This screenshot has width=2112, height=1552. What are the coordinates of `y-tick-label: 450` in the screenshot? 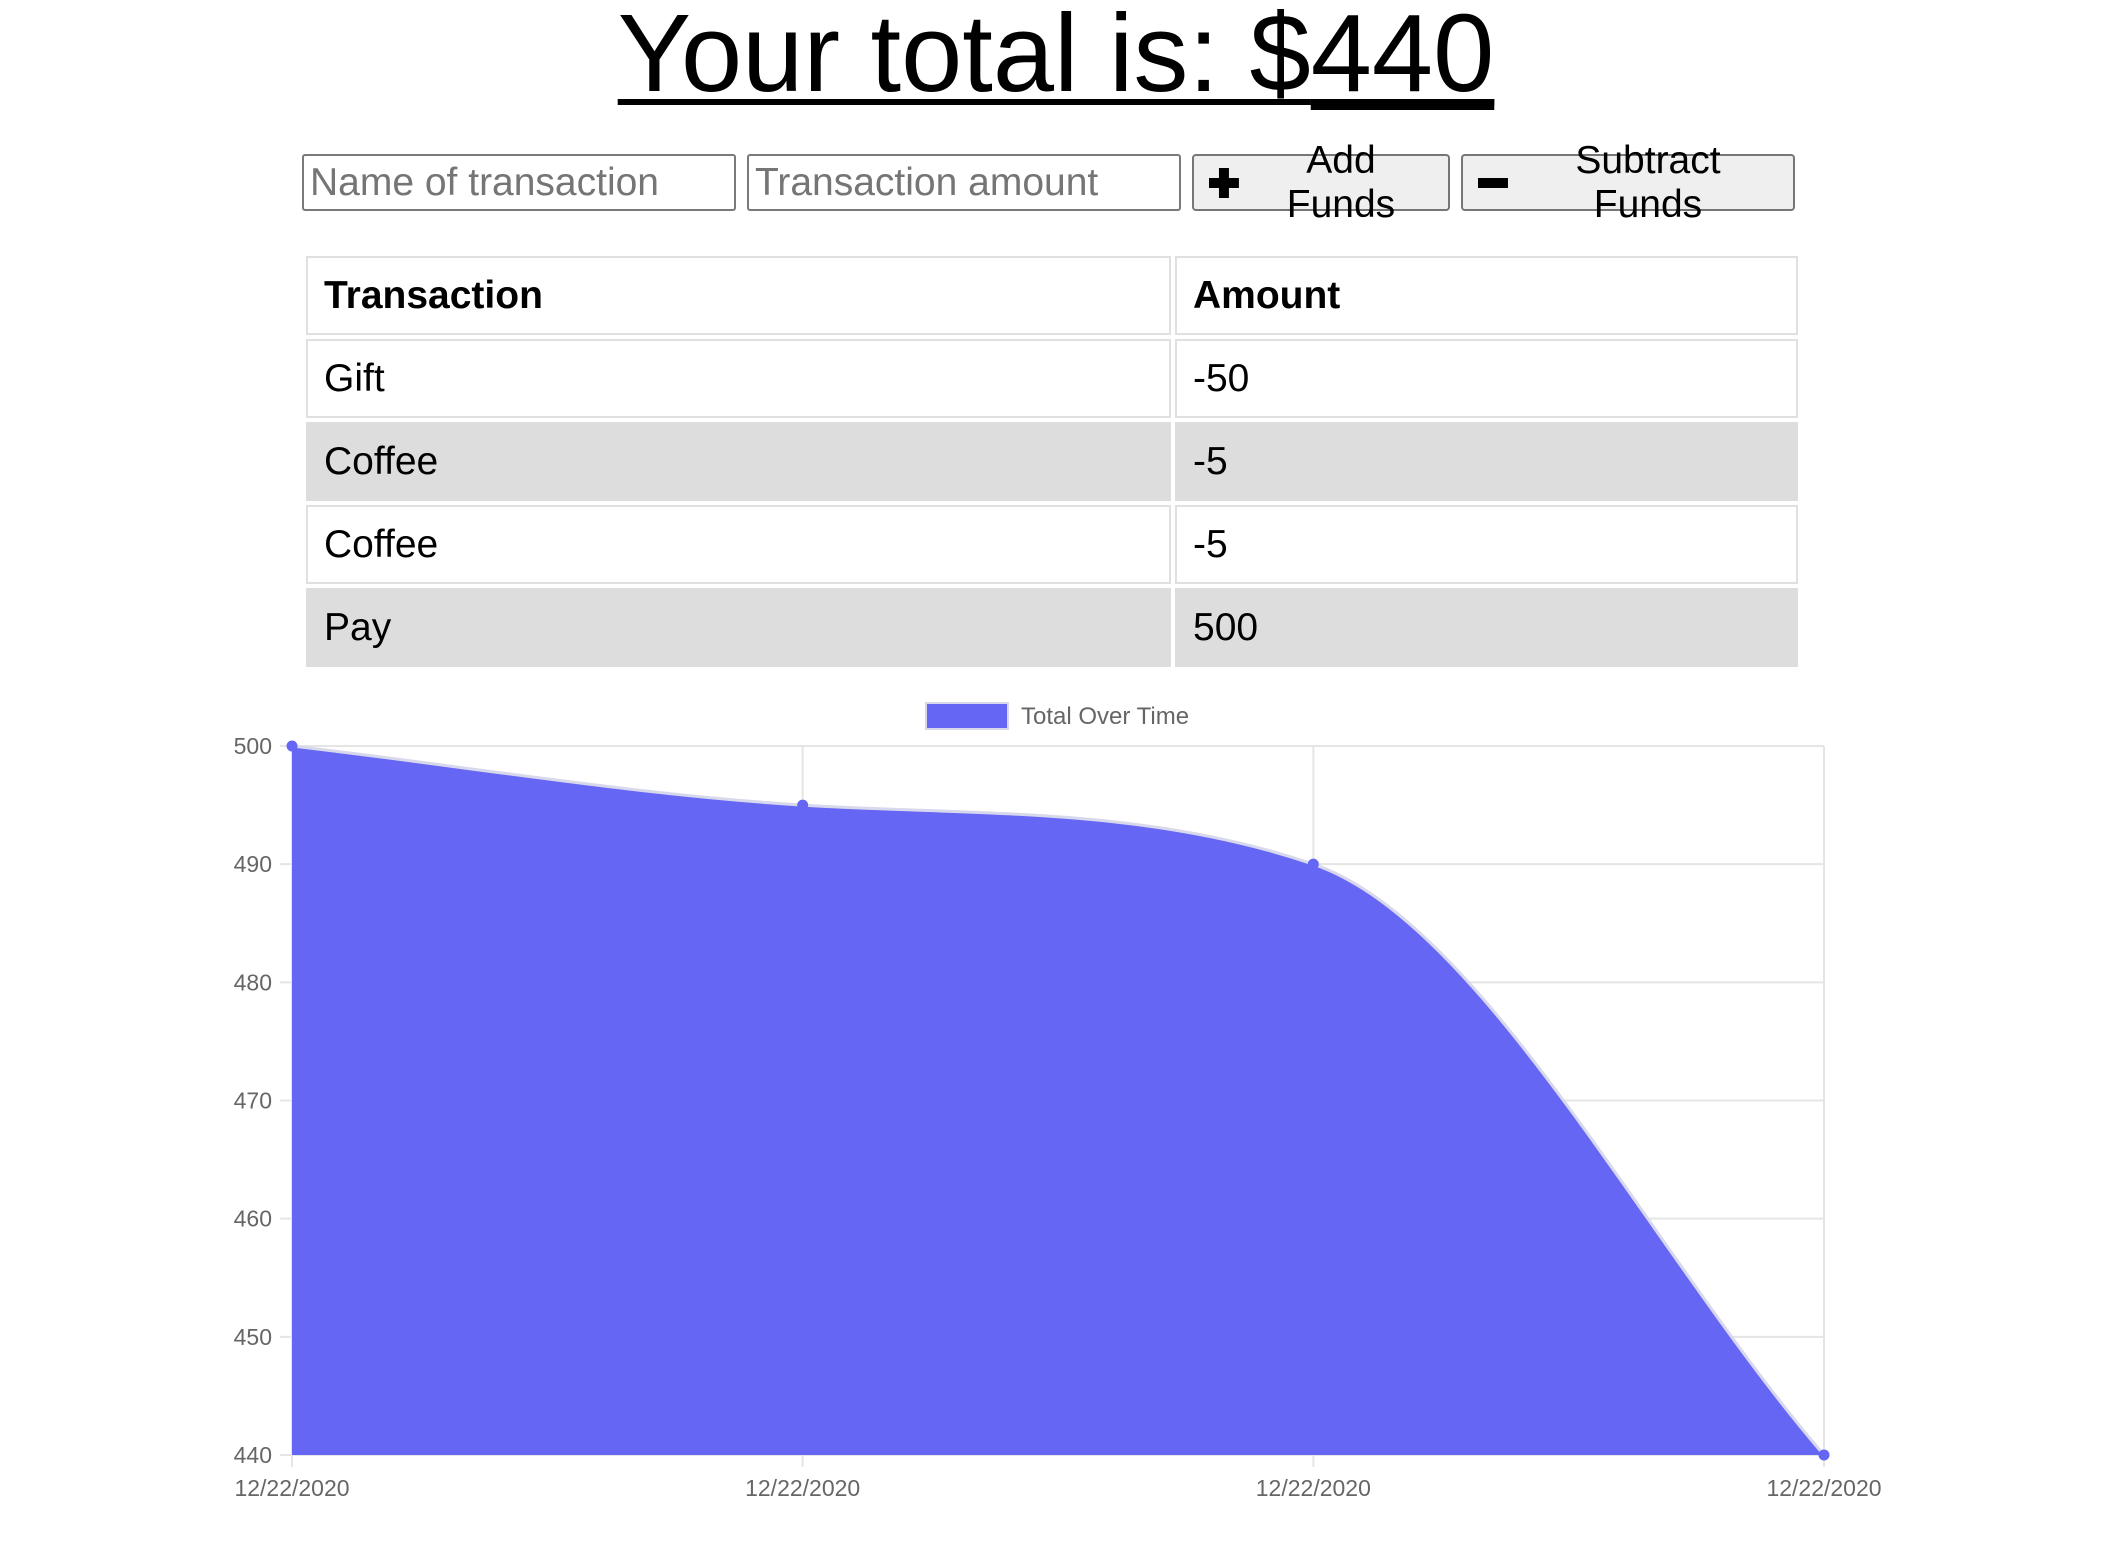 It's located at (253, 1337).